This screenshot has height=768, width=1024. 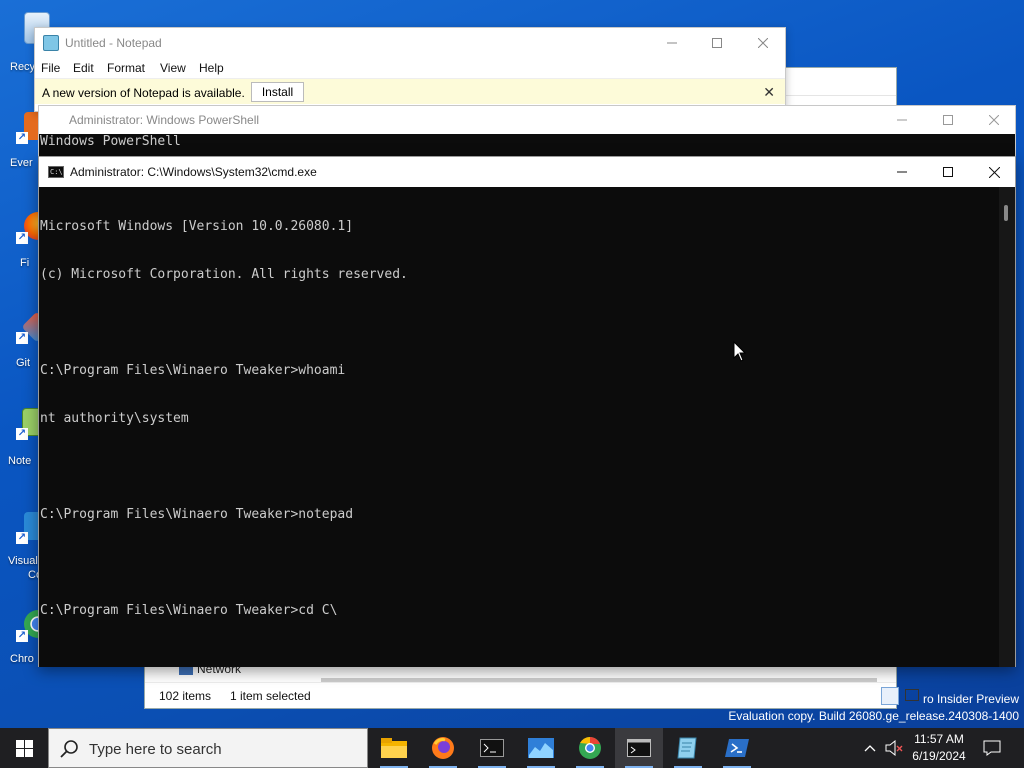 I want to click on console-line: C:\Program Files\Winaero Tweaker>whoami, so click(x=193, y=370).